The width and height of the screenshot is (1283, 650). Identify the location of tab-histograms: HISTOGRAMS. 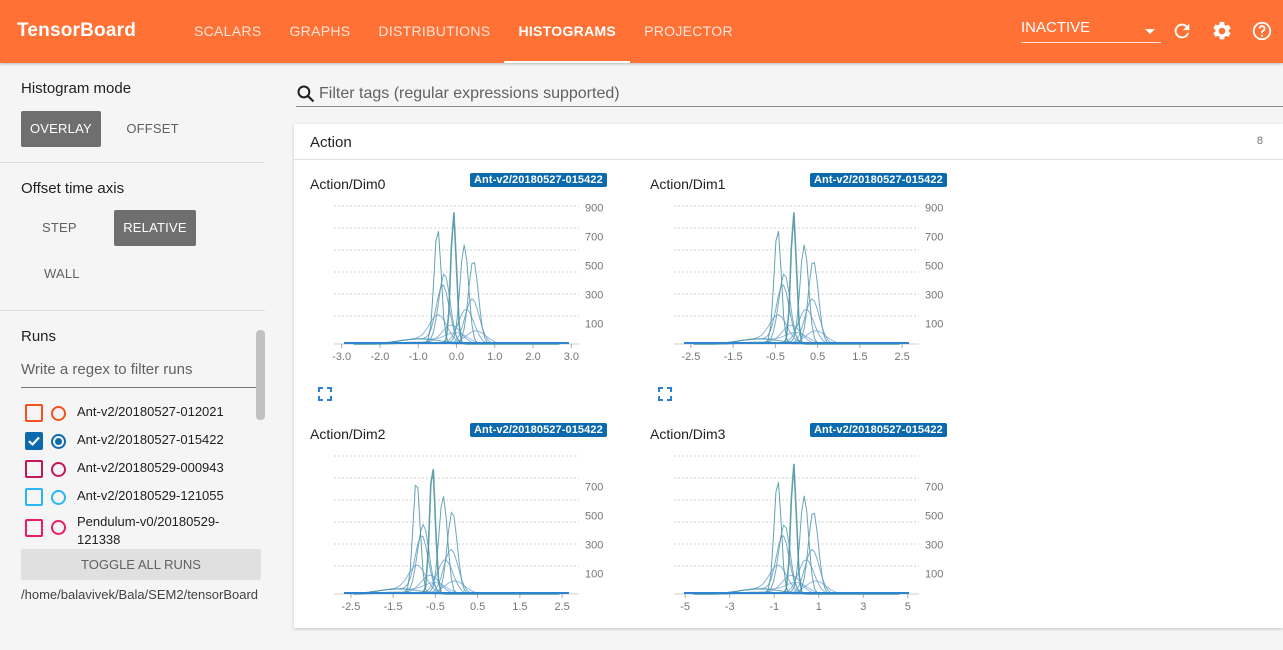
(567, 31).